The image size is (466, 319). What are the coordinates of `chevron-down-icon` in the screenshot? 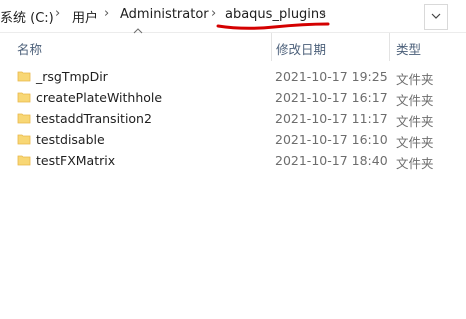 It's located at (436, 16).